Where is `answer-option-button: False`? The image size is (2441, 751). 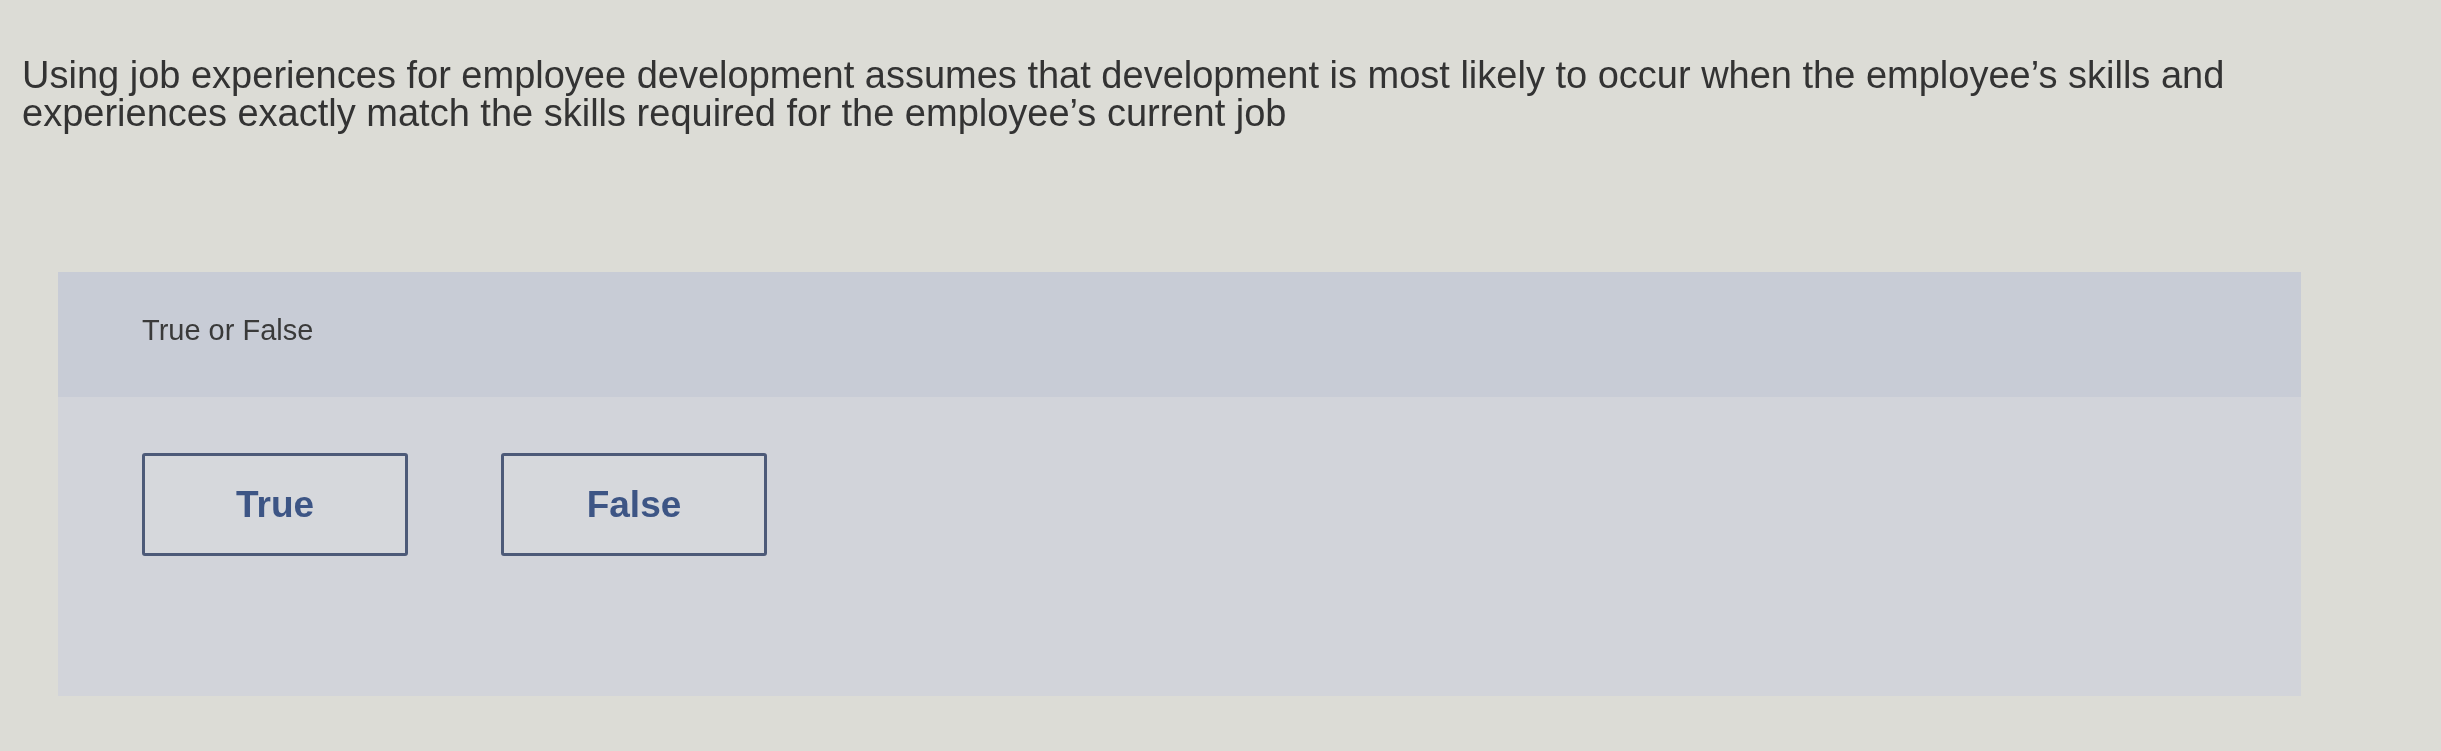
answer-option-button: False is located at coordinates (634, 504).